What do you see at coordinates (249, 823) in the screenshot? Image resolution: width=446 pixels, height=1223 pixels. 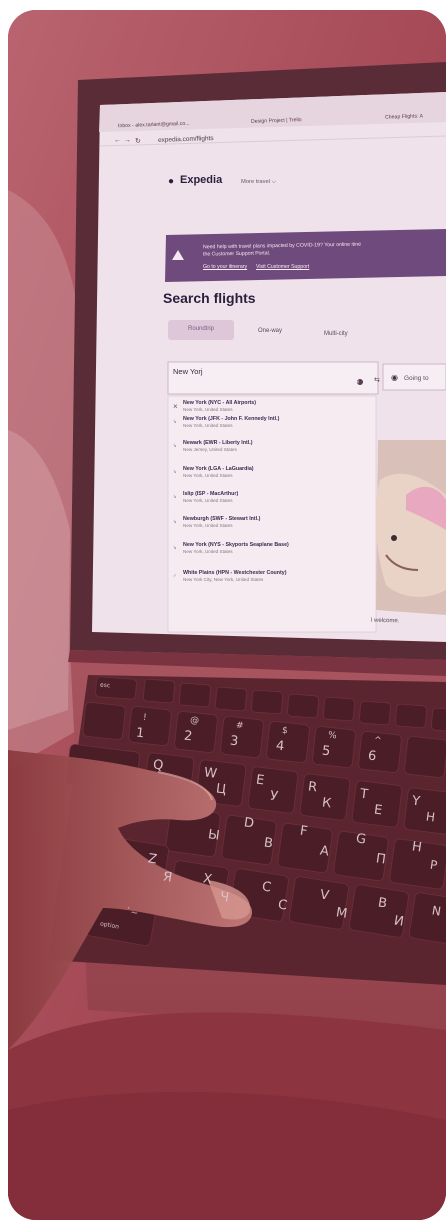 I see `key-d: D` at bounding box center [249, 823].